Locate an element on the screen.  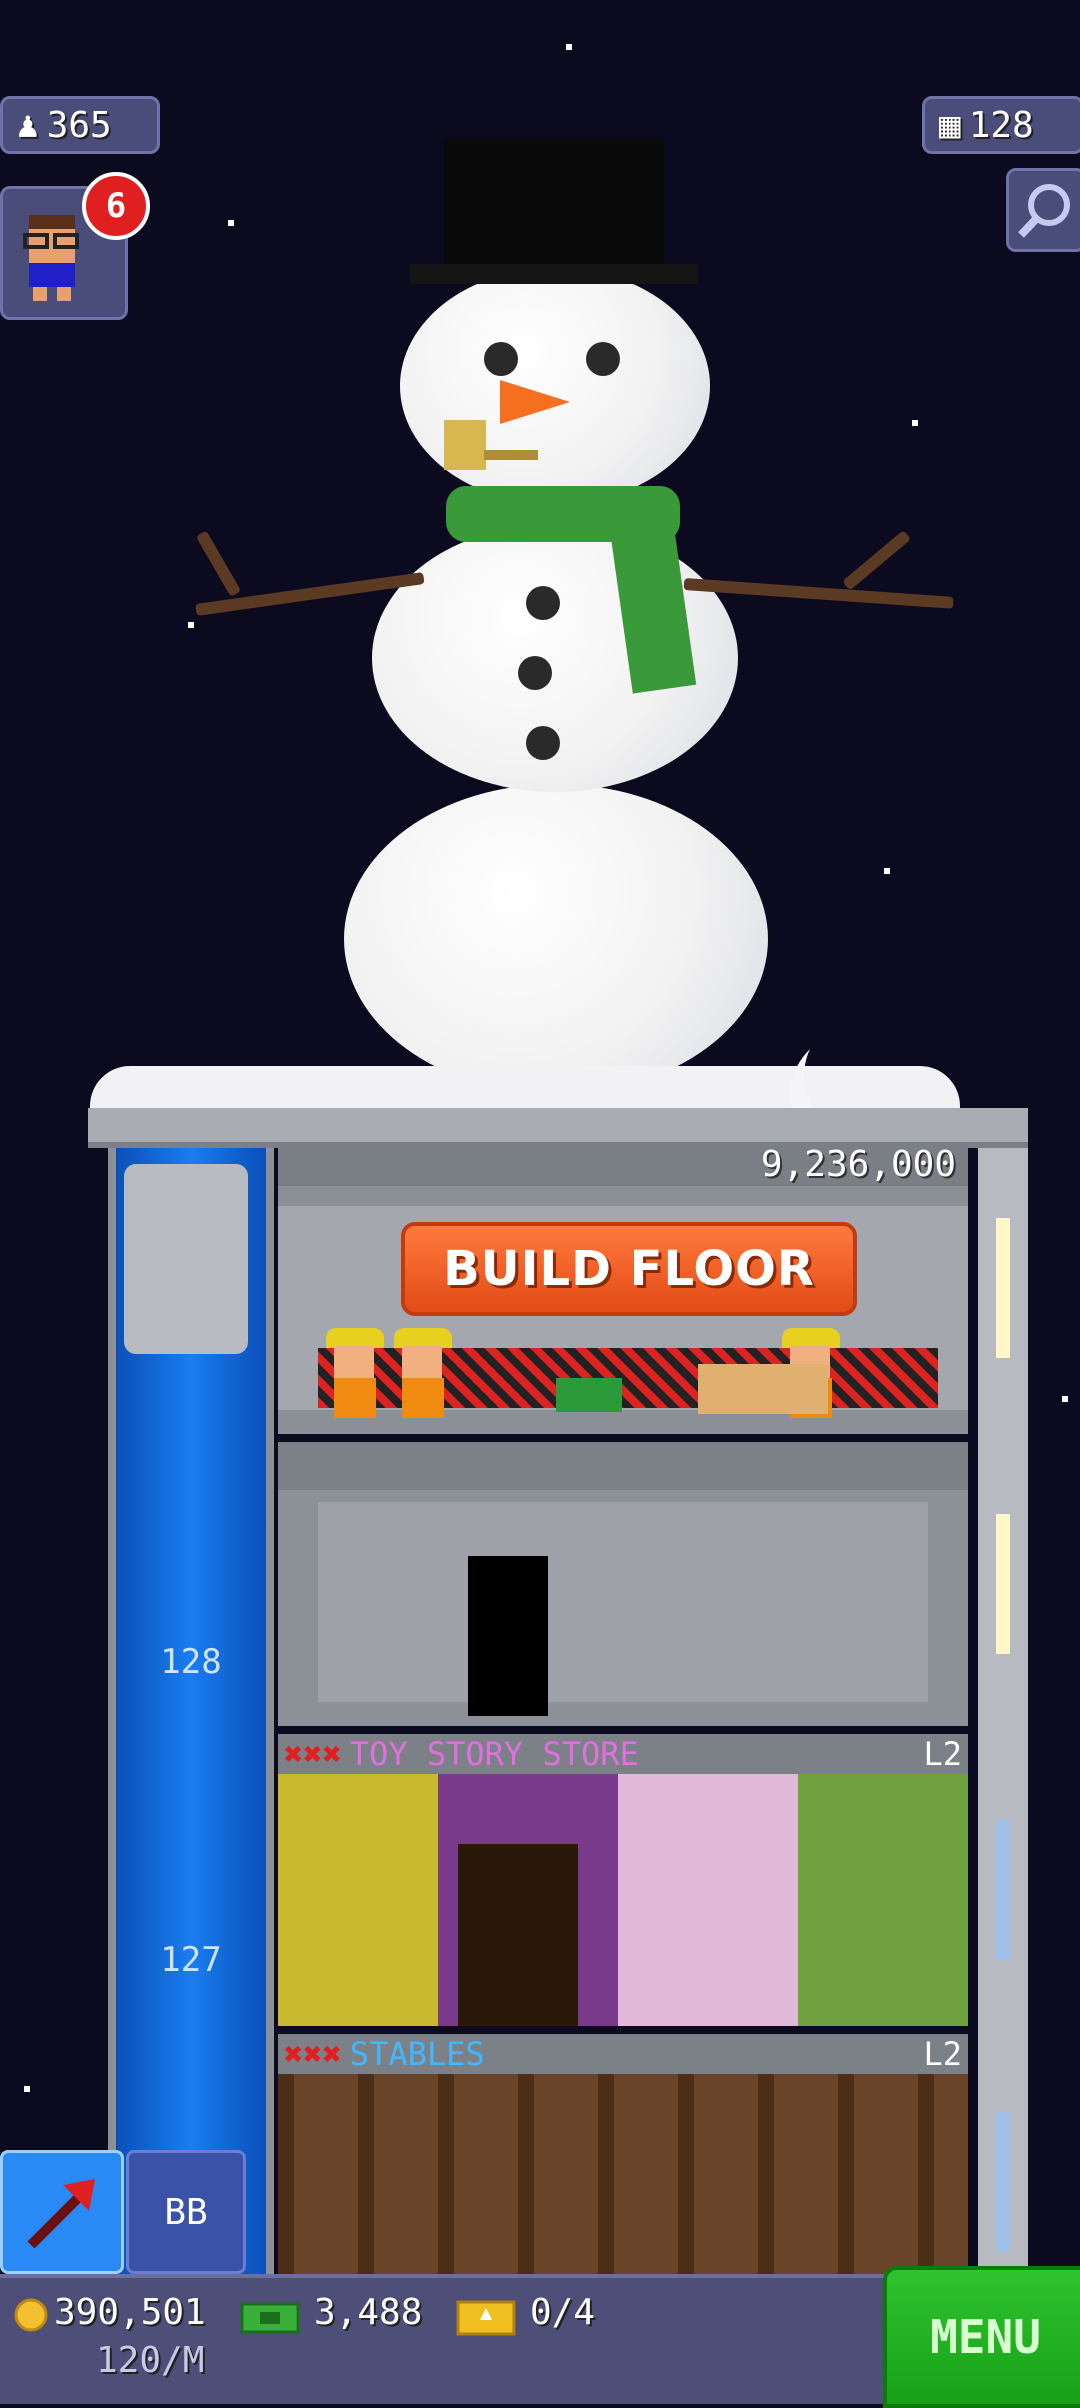
stick-arm-left-branch is located at coordinates (218, 563).